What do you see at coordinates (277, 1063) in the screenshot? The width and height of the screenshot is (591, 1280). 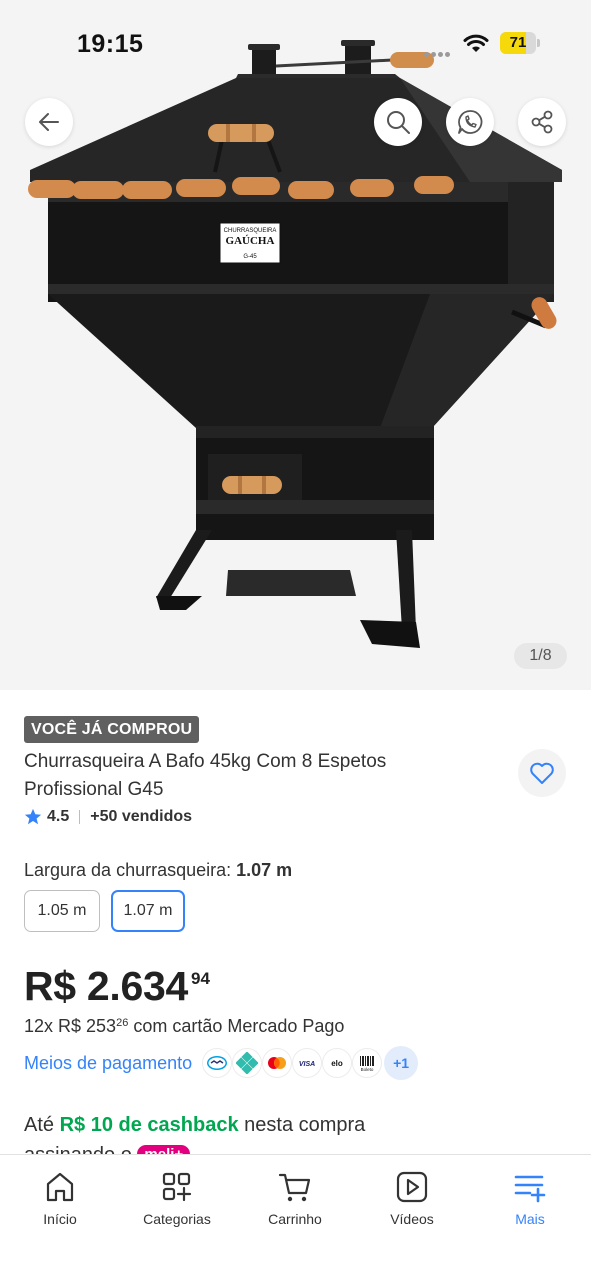 I see `mastercard-icon` at bounding box center [277, 1063].